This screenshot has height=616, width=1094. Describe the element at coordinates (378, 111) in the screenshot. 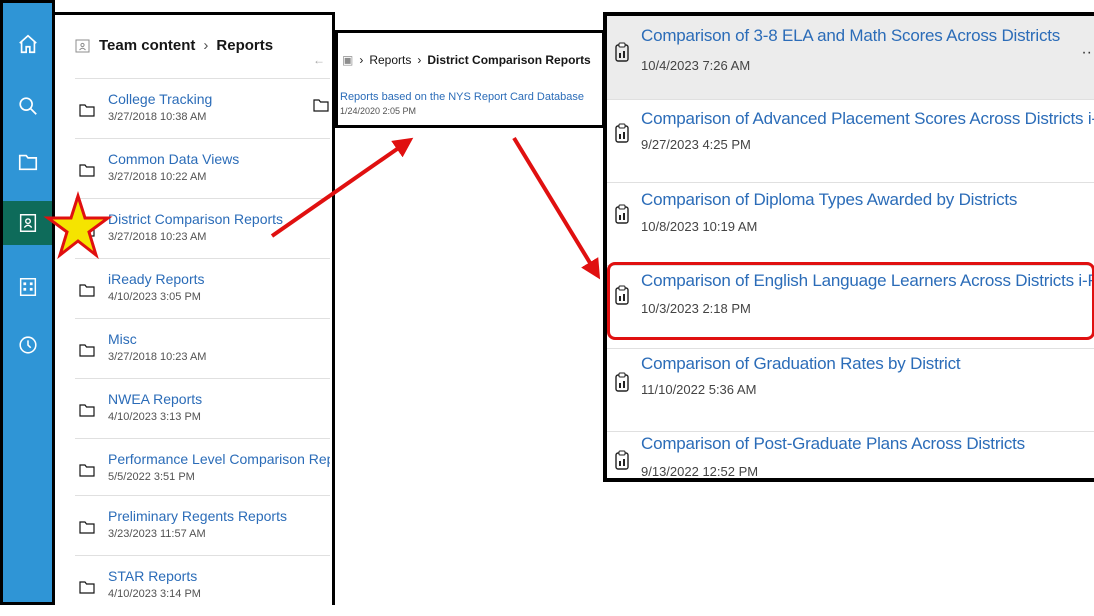

I see `folder-date: 1/24/2020 2:05 PM` at that location.